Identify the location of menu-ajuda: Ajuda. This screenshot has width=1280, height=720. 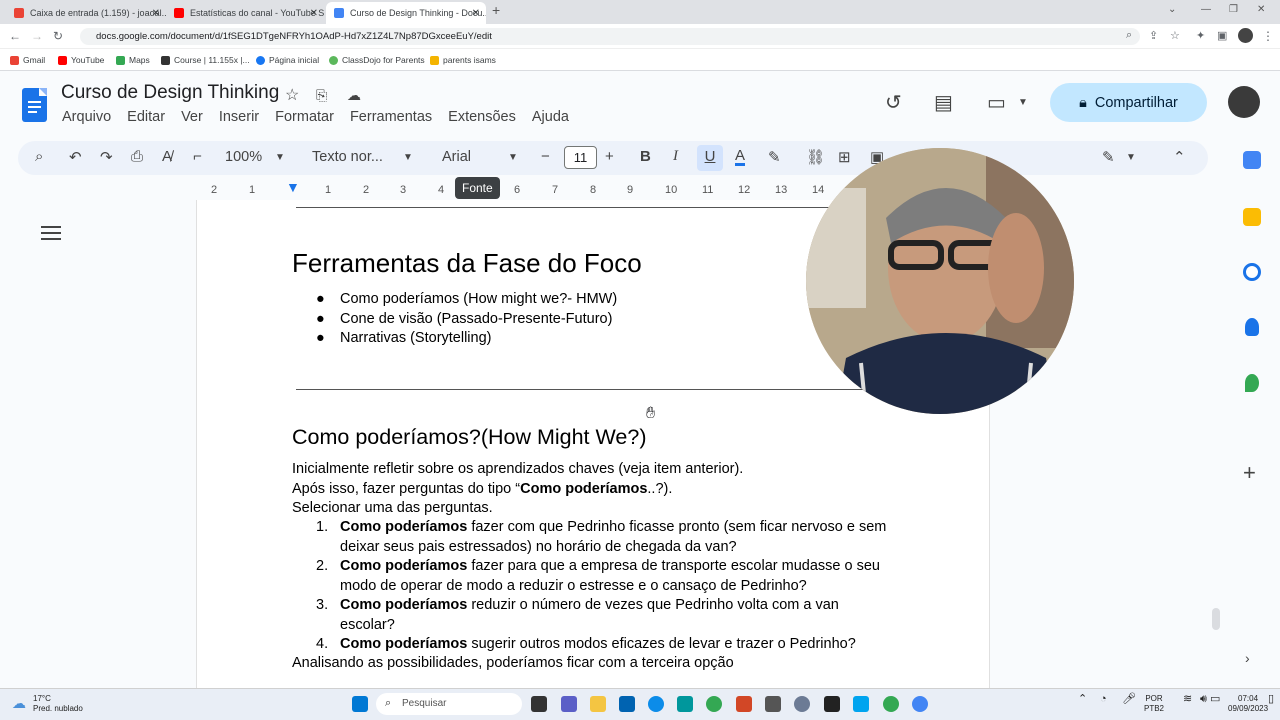
(550, 117).